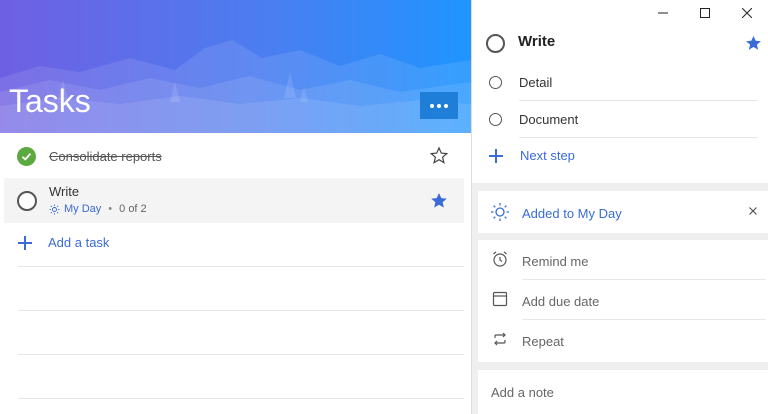 The image size is (768, 414). Describe the element at coordinates (133, 209) in the screenshot. I see `step-count: 0 of 2` at that location.